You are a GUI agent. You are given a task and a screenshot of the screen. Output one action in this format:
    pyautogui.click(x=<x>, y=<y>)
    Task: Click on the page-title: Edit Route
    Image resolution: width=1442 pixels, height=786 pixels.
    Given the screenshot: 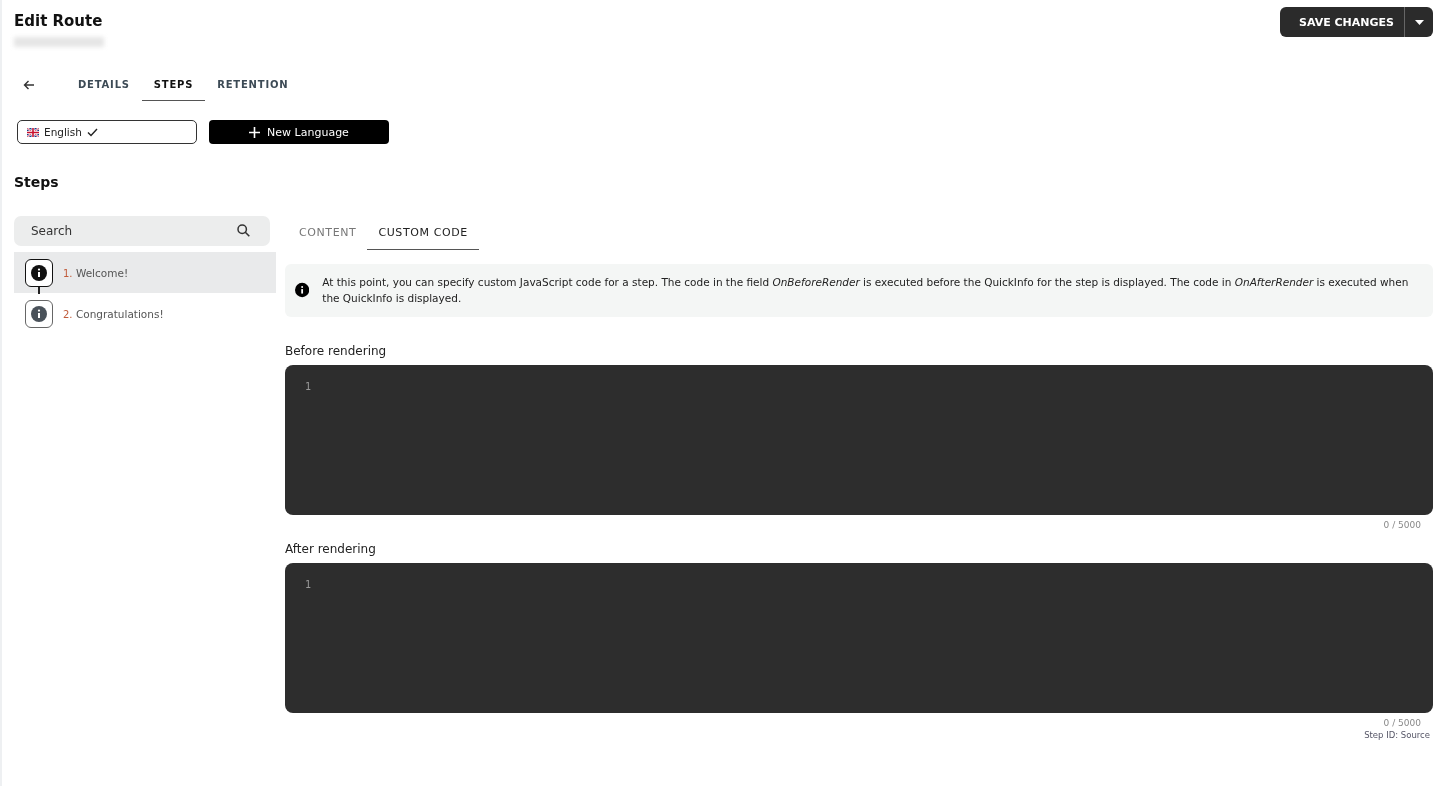 What is the action you would take?
    pyautogui.click(x=59, y=21)
    